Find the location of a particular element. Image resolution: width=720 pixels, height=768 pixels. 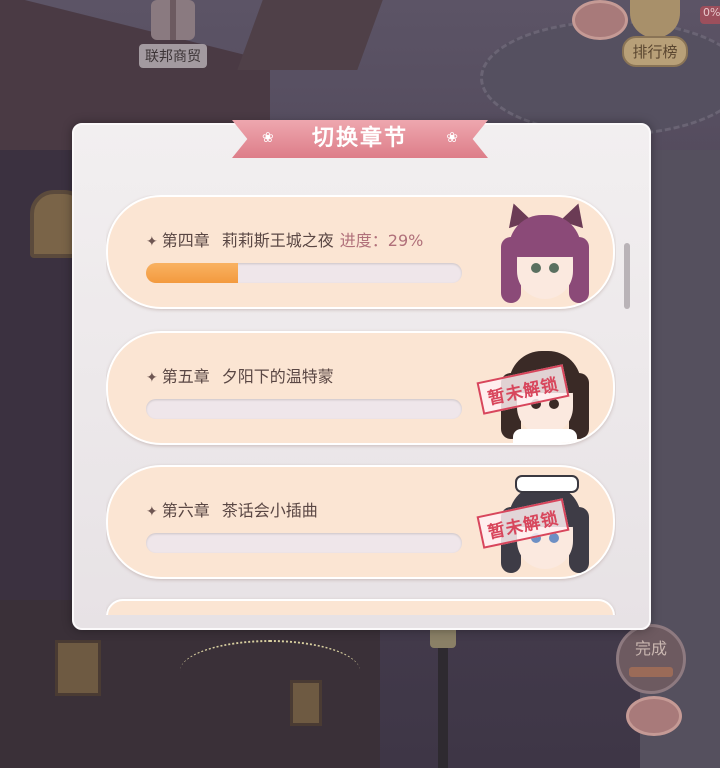

progress-fill is located at coordinates (192, 273).